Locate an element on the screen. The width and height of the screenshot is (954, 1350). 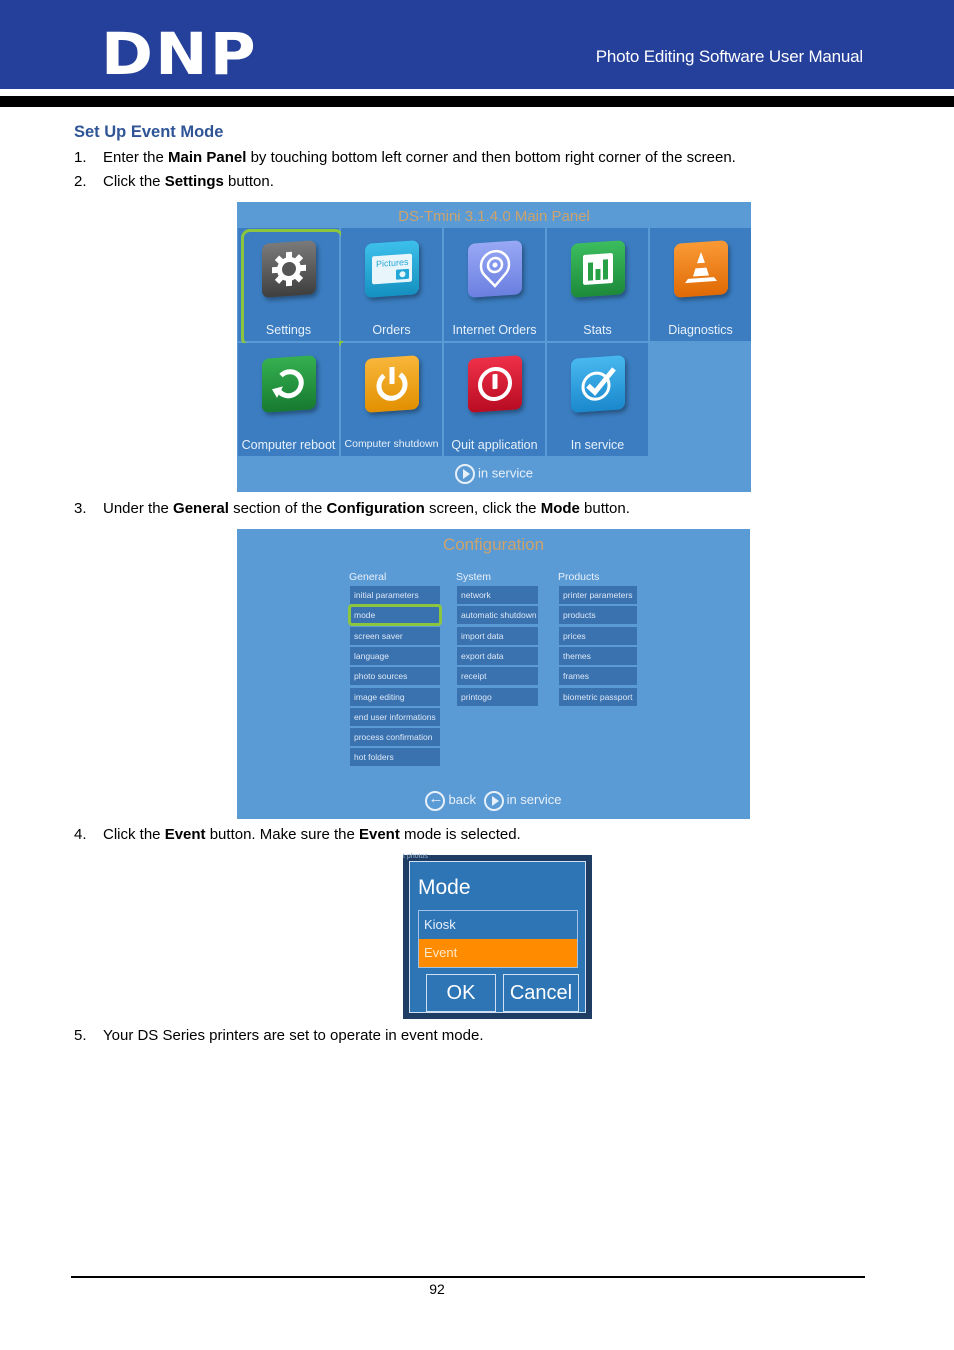
column-heading-system: System is located at coordinates (474, 577).